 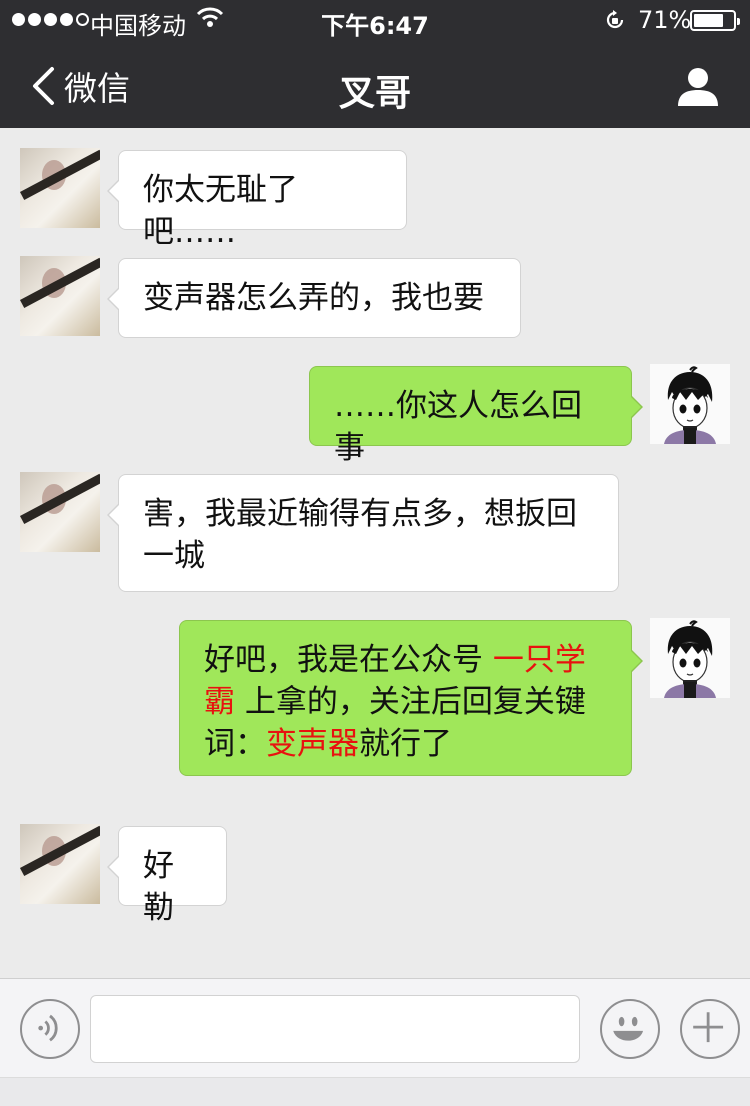 I want to click on message-text: ……你这人怎么回事, so click(x=458, y=427).